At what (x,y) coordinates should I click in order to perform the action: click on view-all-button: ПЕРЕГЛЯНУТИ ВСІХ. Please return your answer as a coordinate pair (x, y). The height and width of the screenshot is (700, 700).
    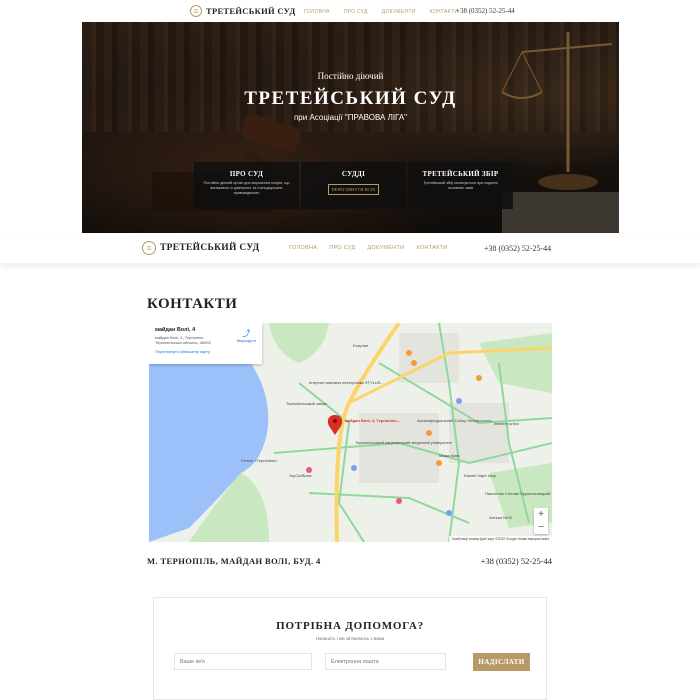
    Looking at the image, I should click on (353, 189).